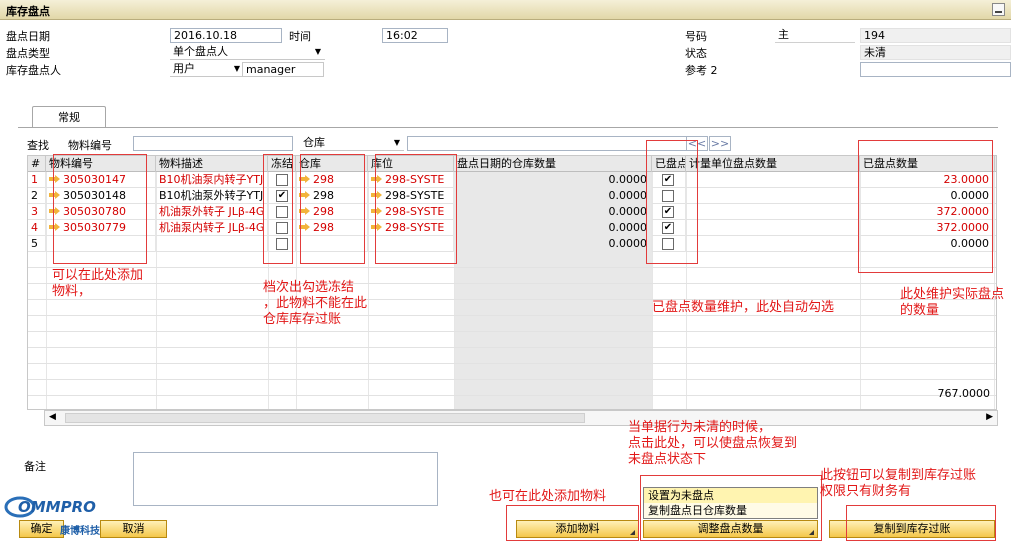  Describe the element at coordinates (952, 302) in the screenshot. I see `annotation-counted-qty: 此处维护实际盘点 的数量` at that location.